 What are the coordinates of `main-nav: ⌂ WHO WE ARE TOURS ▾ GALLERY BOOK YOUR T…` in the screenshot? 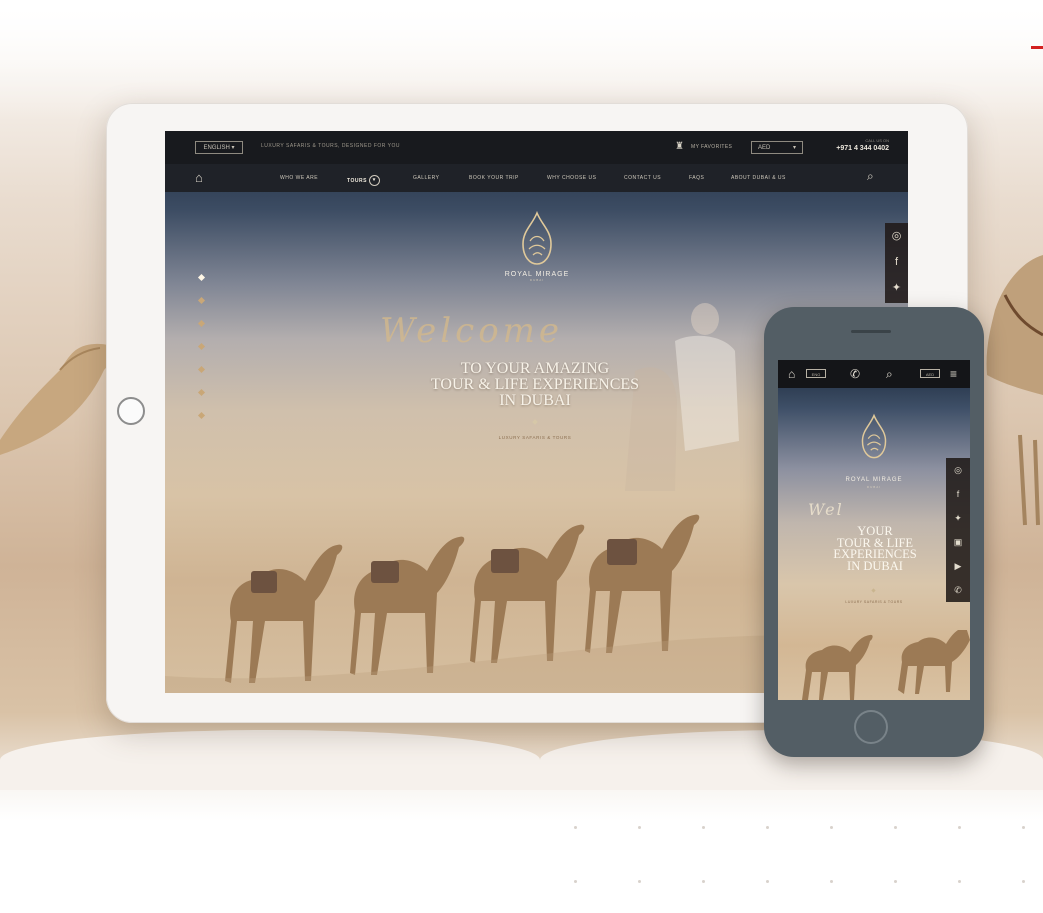 It's located at (536, 178).